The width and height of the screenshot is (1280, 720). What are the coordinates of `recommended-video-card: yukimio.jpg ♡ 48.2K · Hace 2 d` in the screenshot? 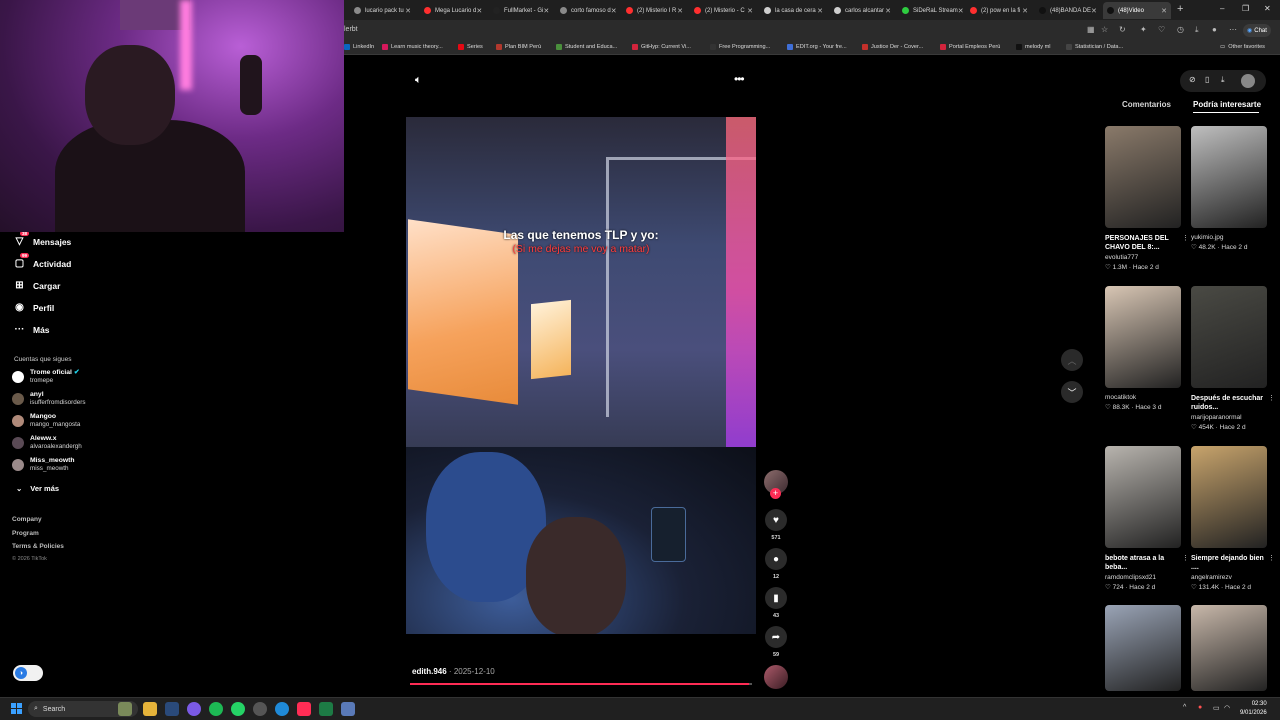 It's located at (1229, 188).